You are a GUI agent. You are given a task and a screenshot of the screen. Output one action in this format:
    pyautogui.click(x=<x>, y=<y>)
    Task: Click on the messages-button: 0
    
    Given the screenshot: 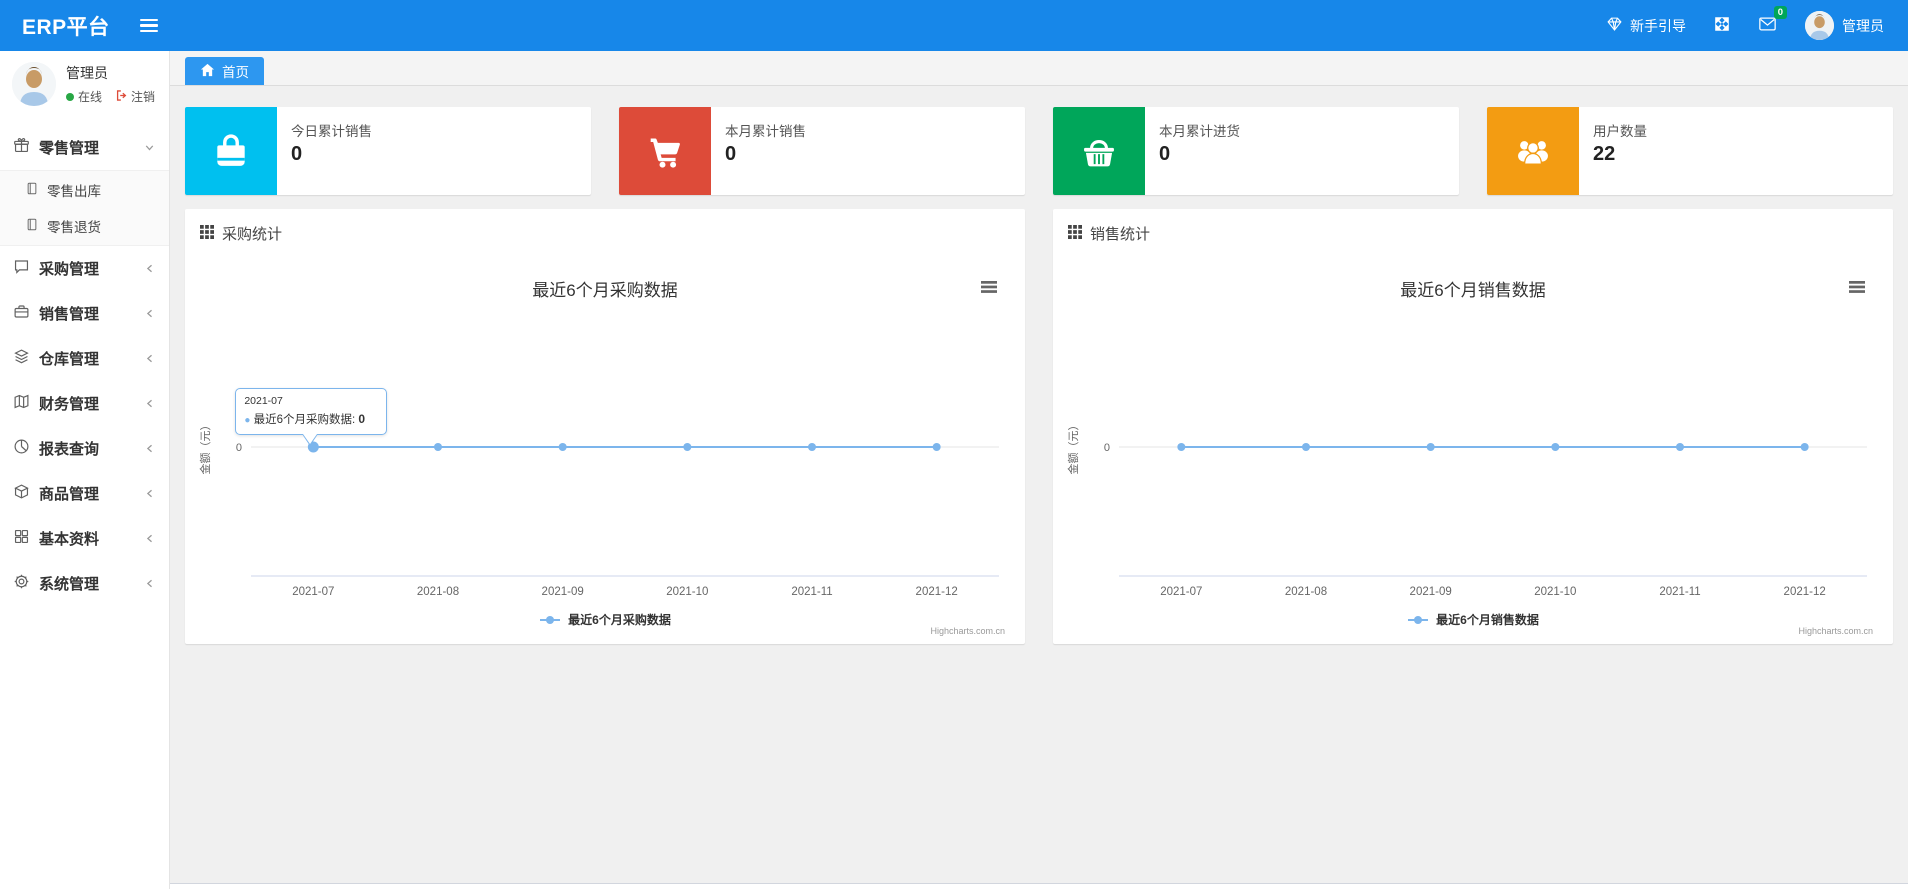 What is the action you would take?
    pyautogui.click(x=1772, y=21)
    